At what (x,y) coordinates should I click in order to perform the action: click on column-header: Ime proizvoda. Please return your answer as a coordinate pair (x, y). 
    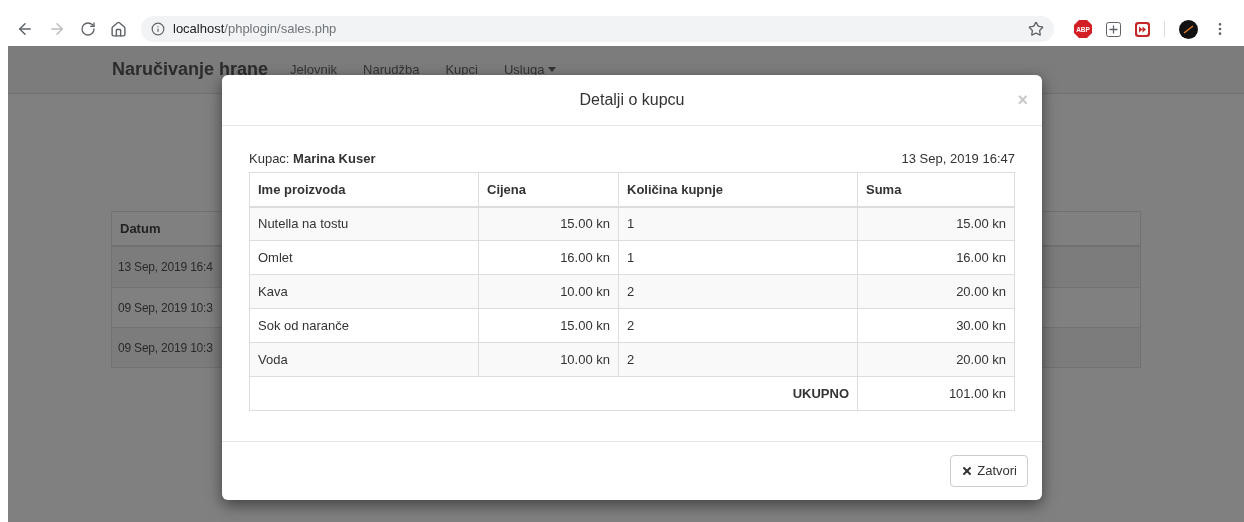
    Looking at the image, I should click on (364, 189).